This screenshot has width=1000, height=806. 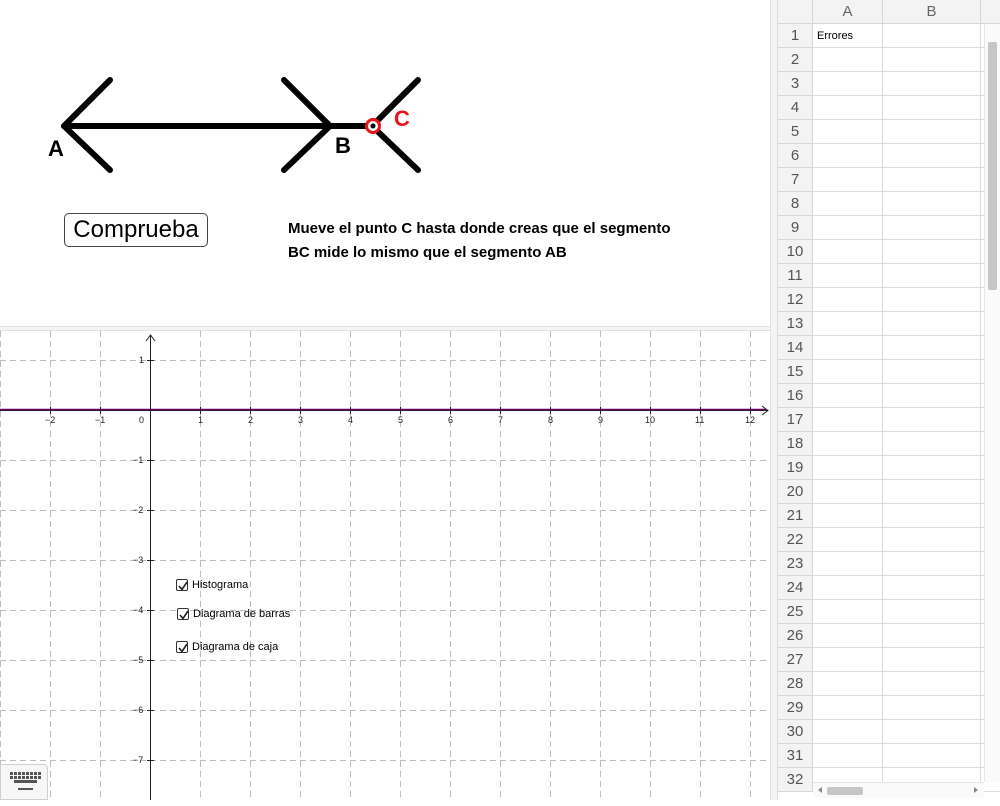 I want to click on cell-a4, so click(x=848, y=108).